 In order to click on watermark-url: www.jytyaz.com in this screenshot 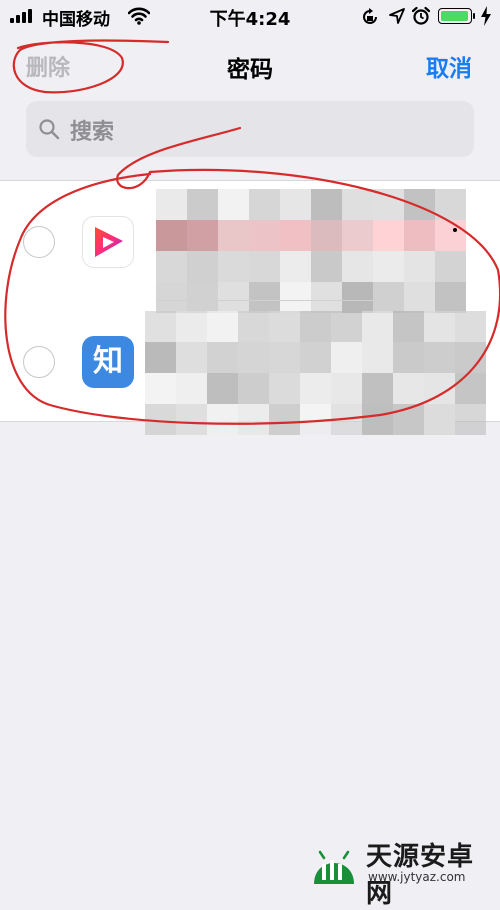, I will do `click(417, 877)`.